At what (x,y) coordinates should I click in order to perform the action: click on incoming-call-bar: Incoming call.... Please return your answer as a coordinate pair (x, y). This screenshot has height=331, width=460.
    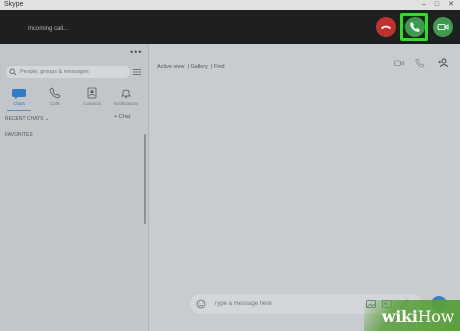
    Looking at the image, I should click on (230, 27).